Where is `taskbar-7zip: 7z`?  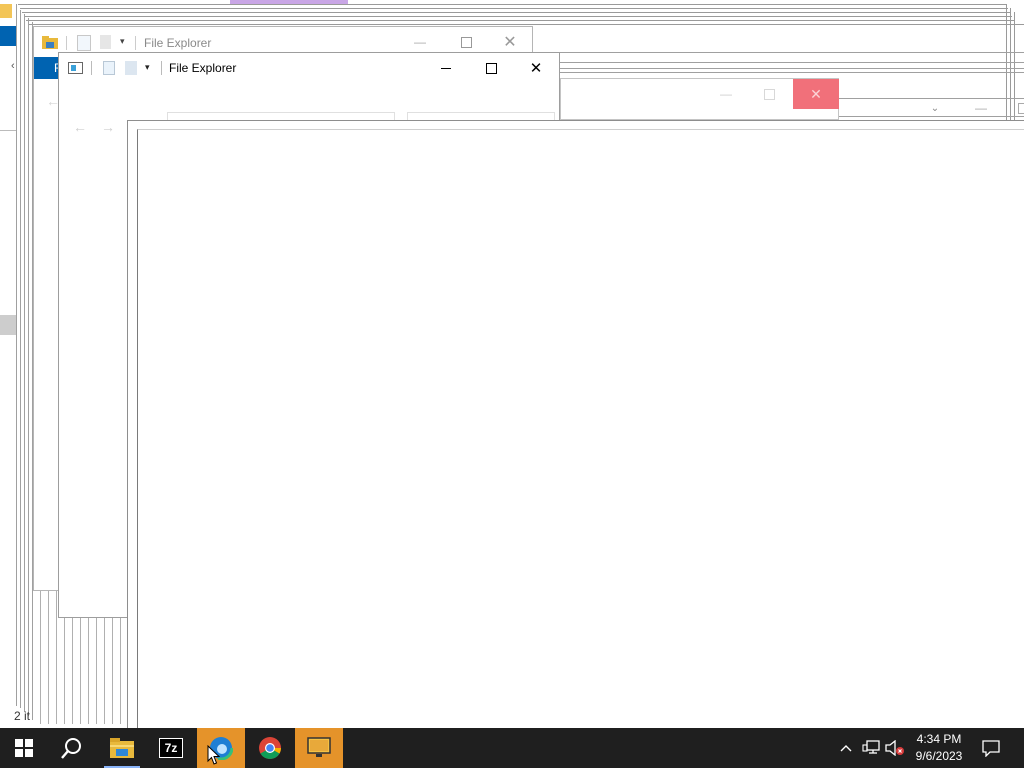 taskbar-7zip: 7z is located at coordinates (171, 748).